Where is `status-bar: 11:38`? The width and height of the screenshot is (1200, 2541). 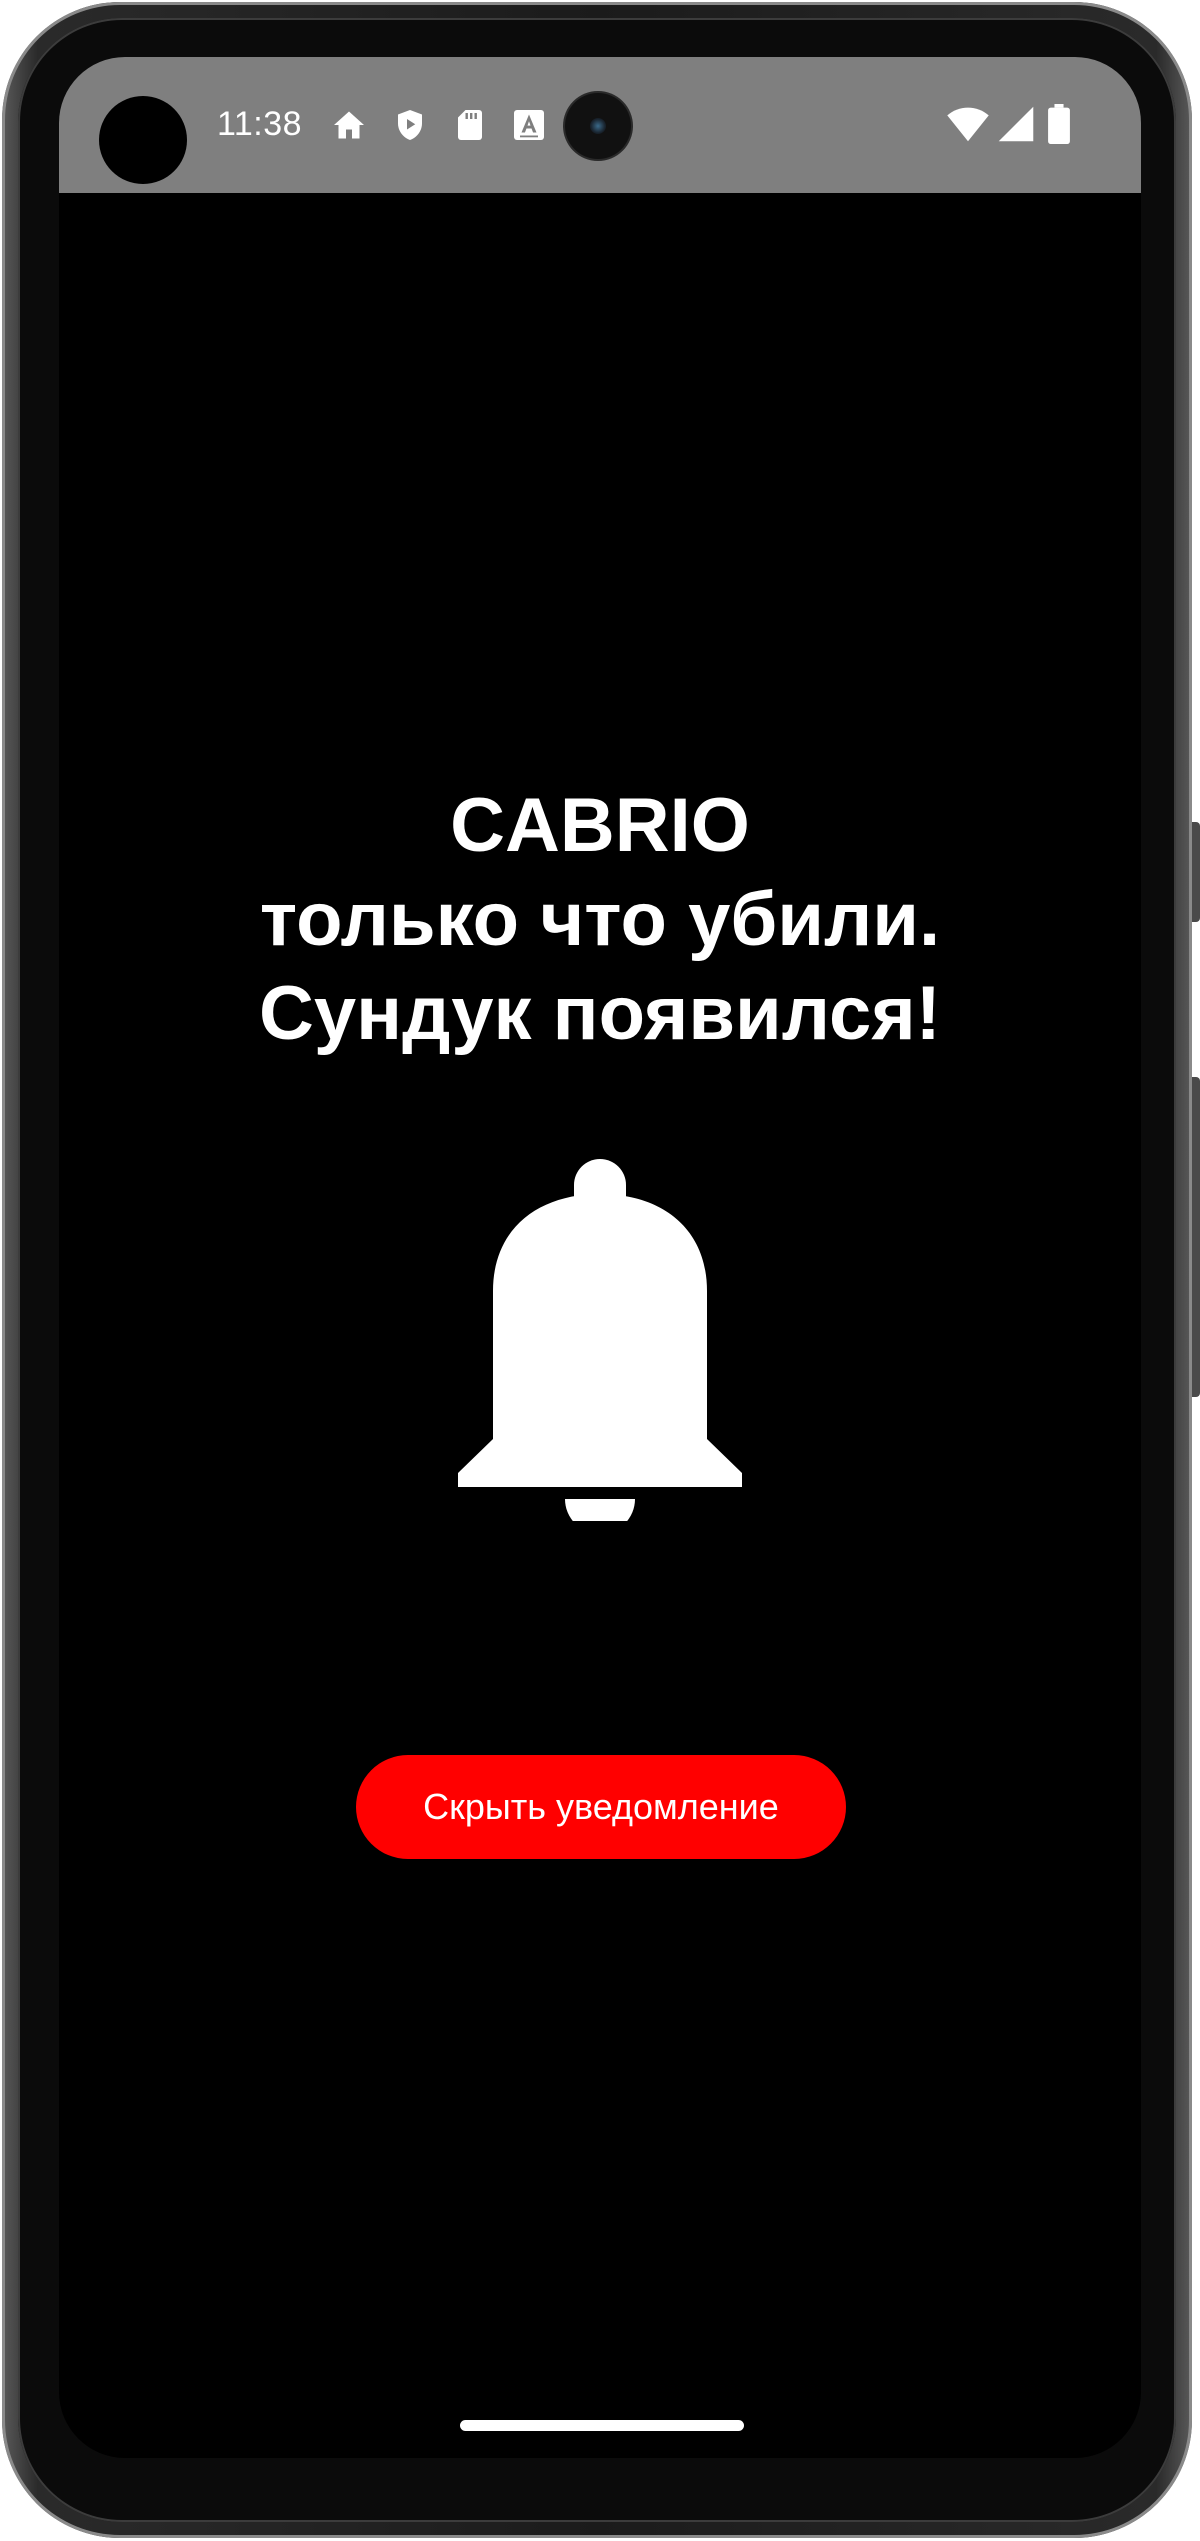 status-bar: 11:38 is located at coordinates (600, 125).